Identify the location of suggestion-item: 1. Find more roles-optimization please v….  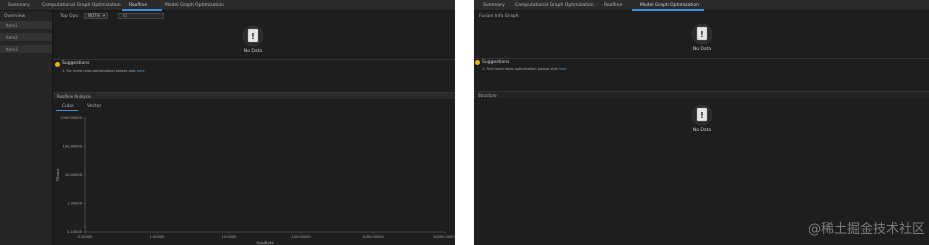
(524, 69).